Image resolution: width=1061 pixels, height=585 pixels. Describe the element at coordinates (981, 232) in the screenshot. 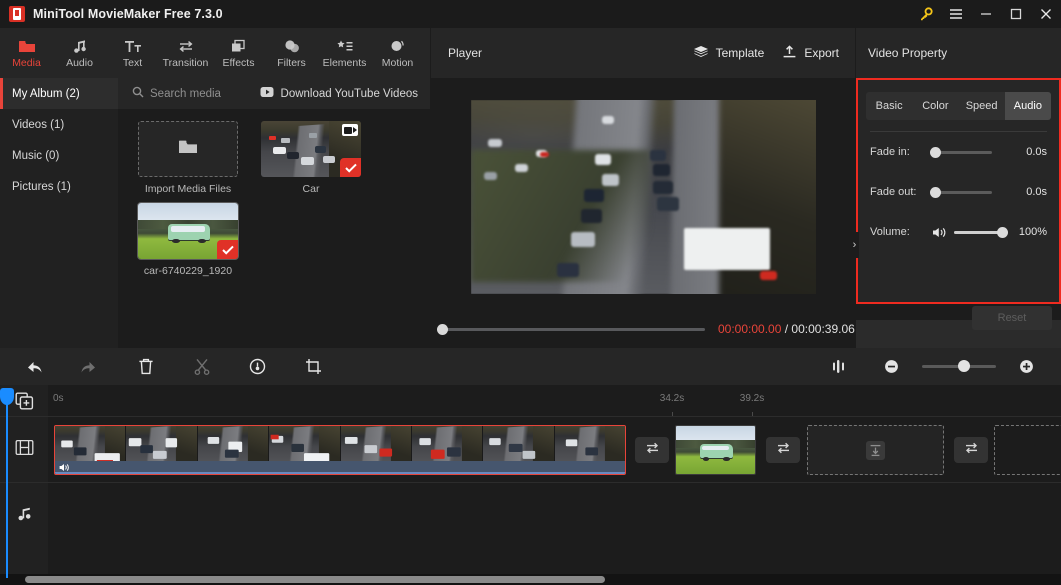

I see `volume-slider` at that location.